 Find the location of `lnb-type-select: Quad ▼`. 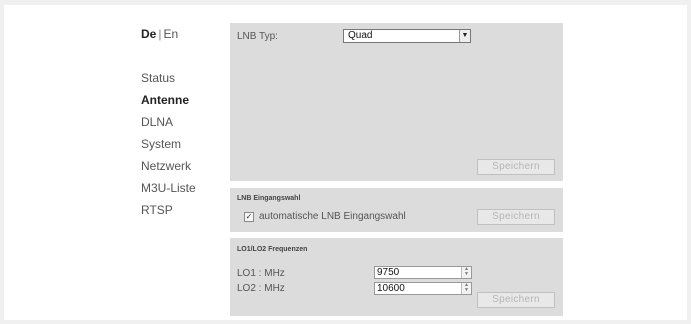

lnb-type-select: Quad ▼ is located at coordinates (407, 36).